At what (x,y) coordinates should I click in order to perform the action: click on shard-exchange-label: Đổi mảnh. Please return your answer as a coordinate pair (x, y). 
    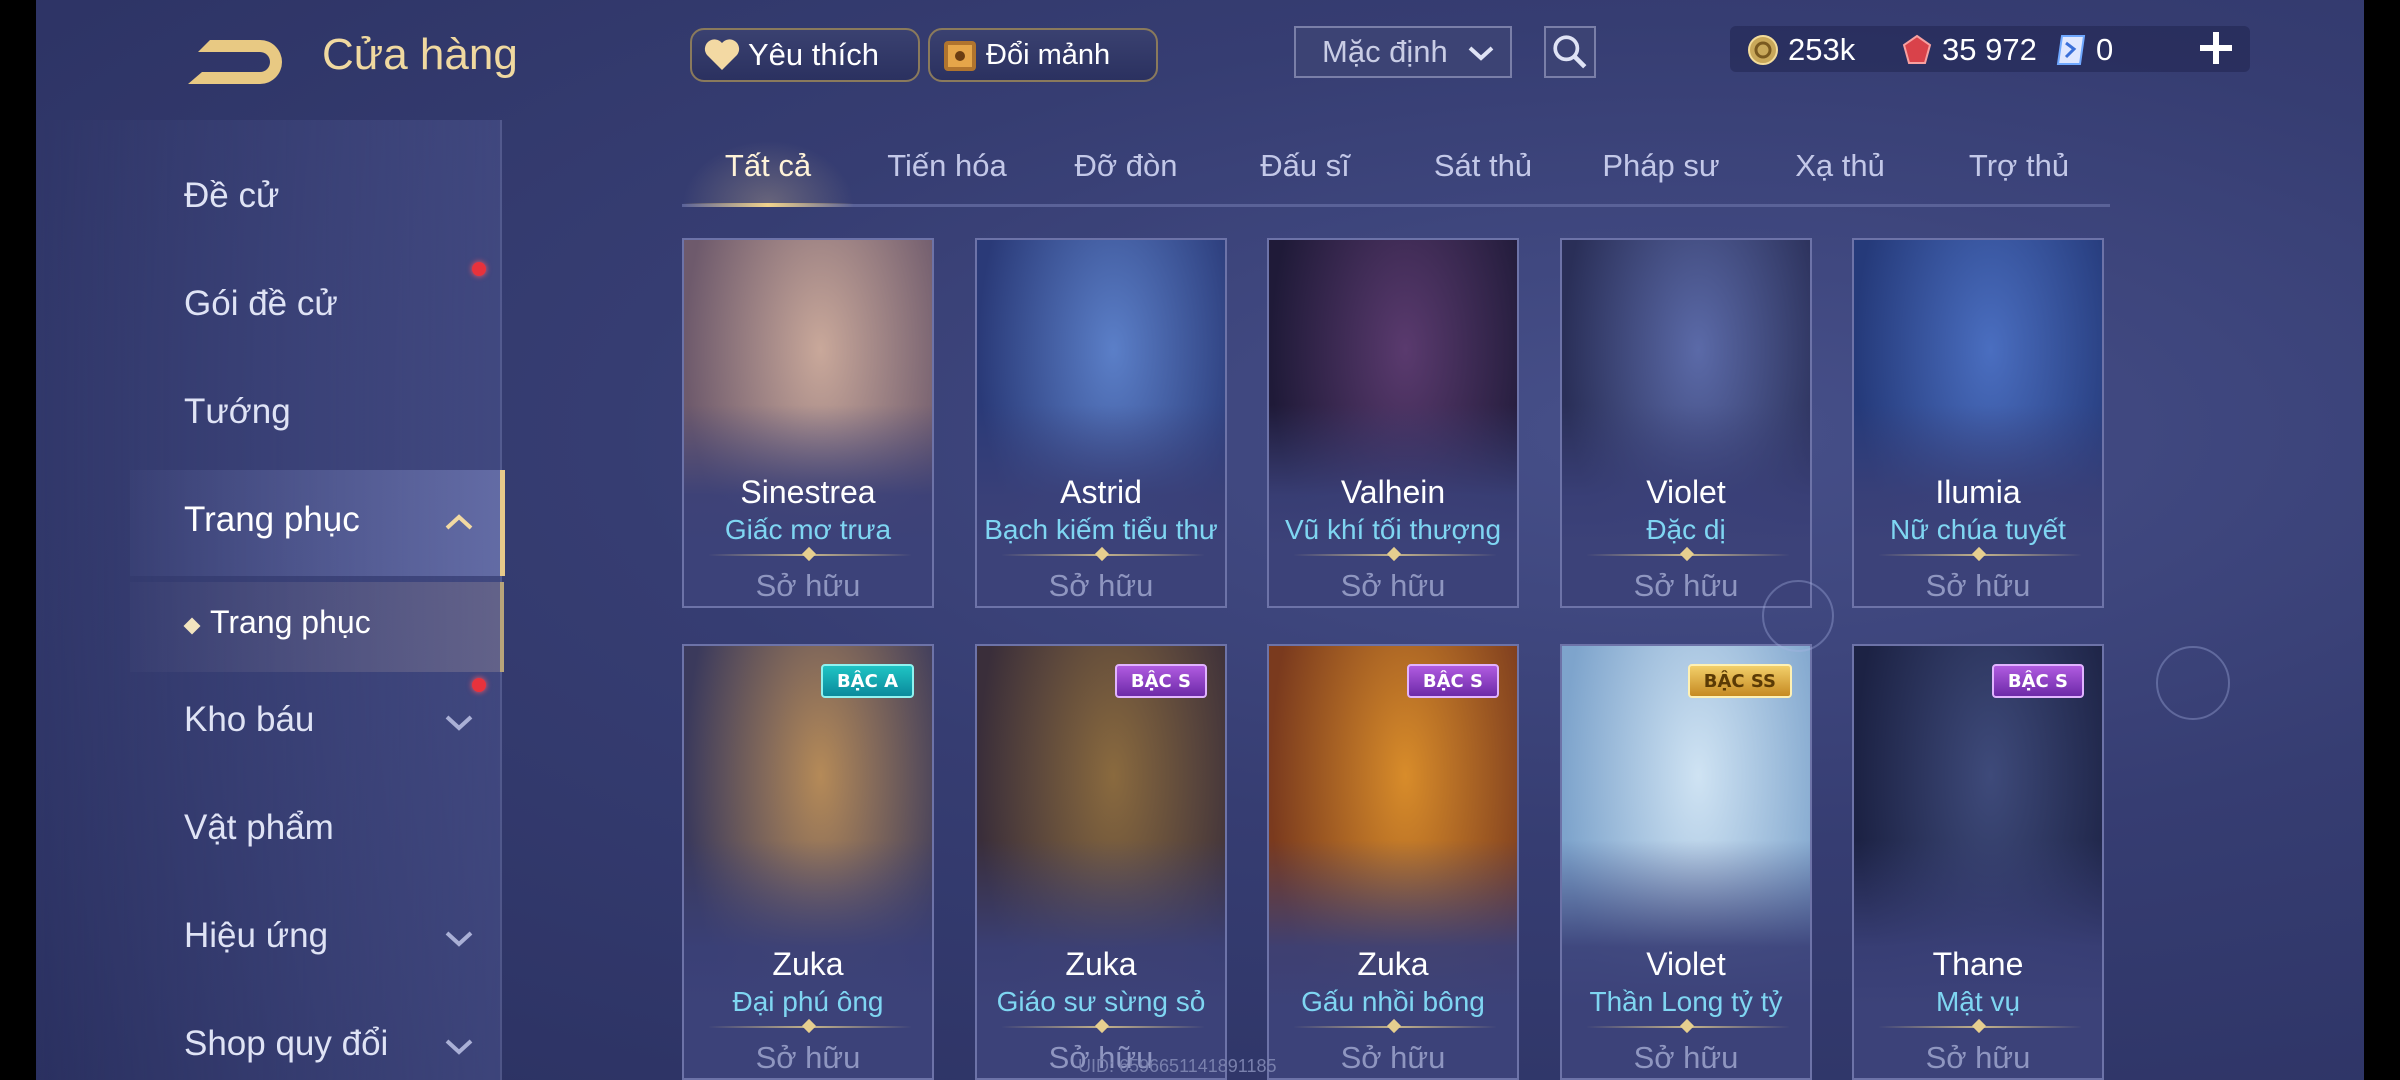
    Looking at the image, I should click on (1048, 54).